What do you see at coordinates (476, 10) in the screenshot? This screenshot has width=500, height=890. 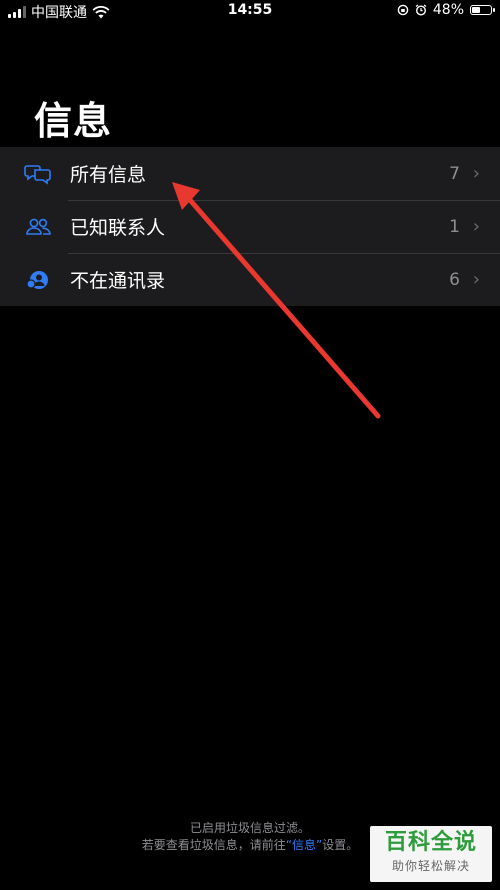 I see `battery-fill` at bounding box center [476, 10].